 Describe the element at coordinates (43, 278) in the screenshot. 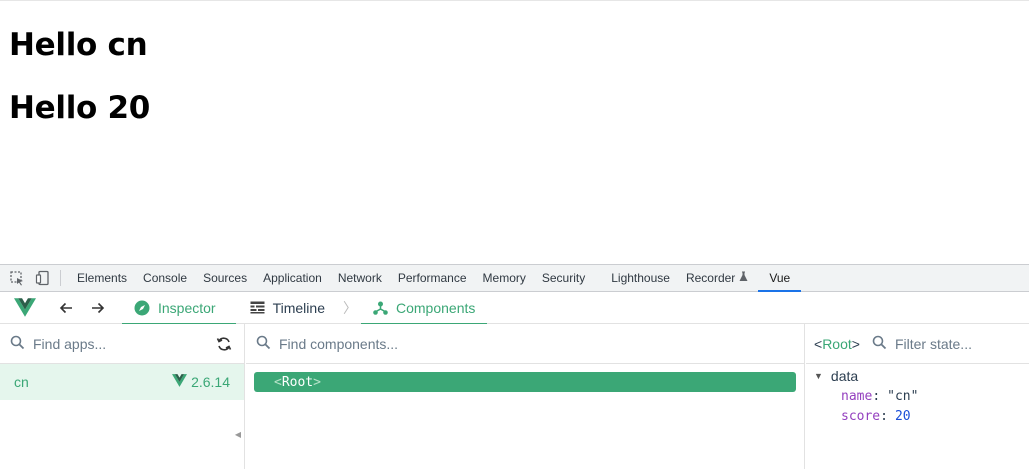

I see `device-toolbar-icon` at that location.